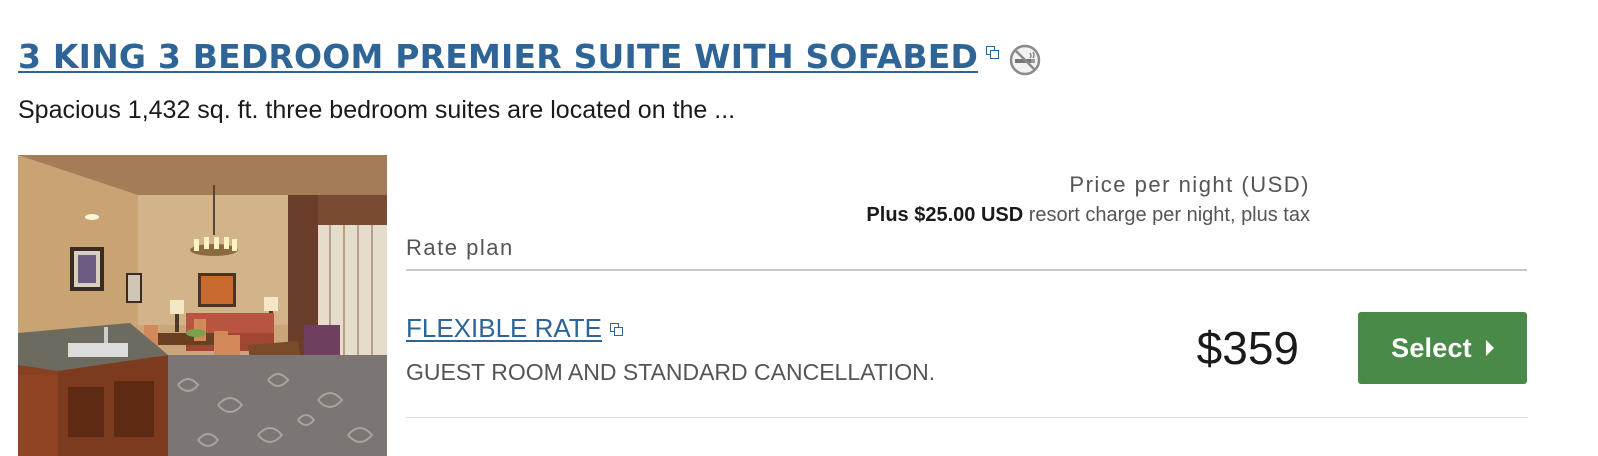  Describe the element at coordinates (504, 328) in the screenshot. I see `rate-name-link: FLEXIBLE RATE` at that location.